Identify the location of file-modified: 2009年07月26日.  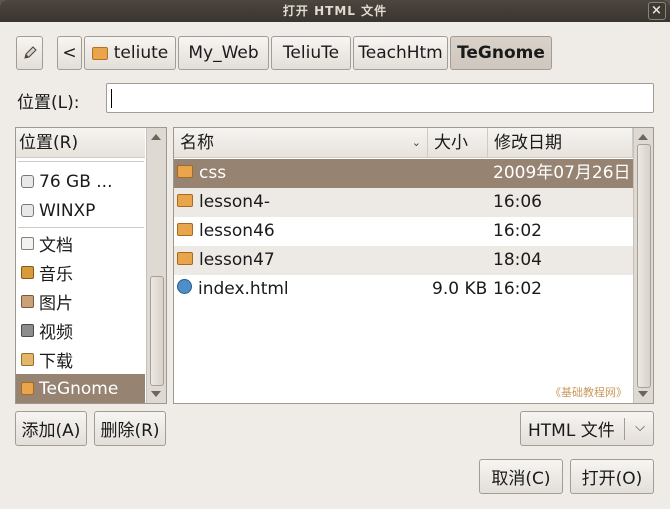
(562, 173).